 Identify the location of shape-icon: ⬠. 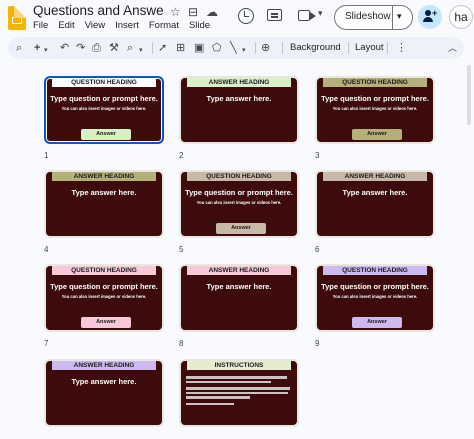
(217, 48).